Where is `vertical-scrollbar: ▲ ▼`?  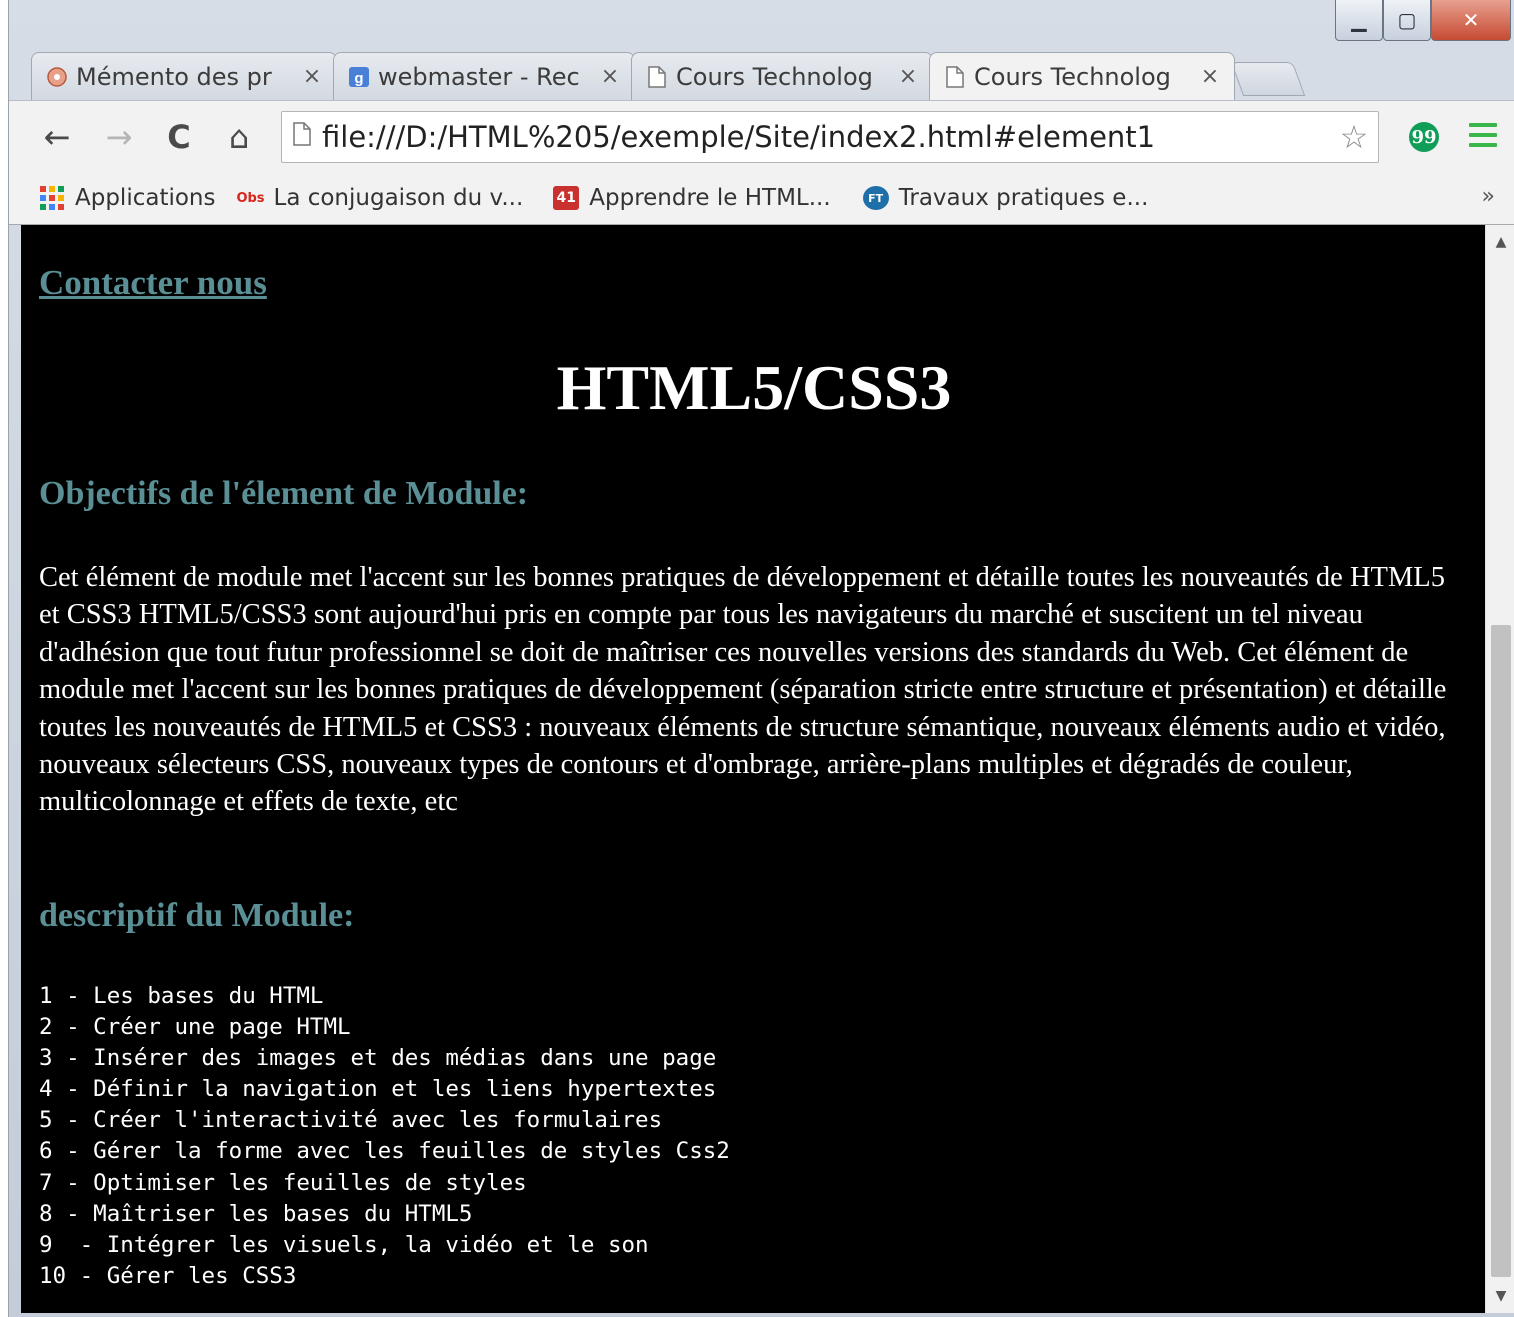
vertical-scrollbar: ▲ ▼ is located at coordinates (1499, 769).